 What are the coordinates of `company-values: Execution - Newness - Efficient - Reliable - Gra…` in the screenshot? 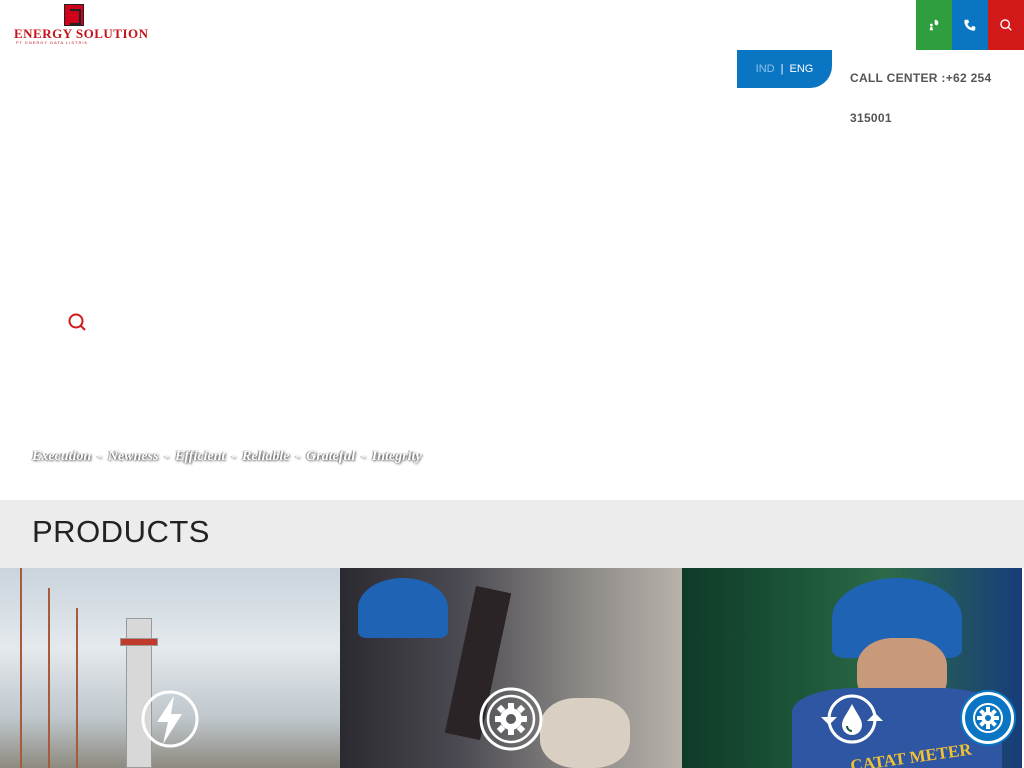 It's located at (229, 457).